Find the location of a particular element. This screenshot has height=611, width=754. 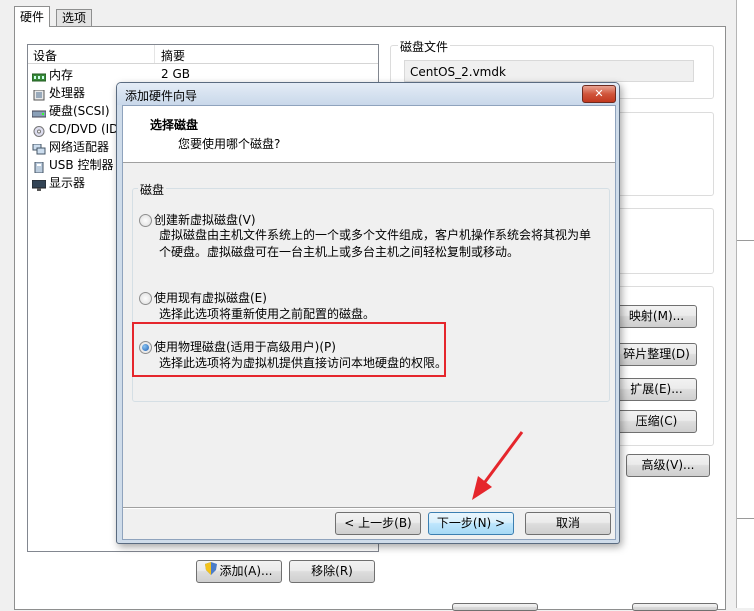

create-new-disk-label: 创建新虚拟磁盘(V) is located at coordinates (205, 219).